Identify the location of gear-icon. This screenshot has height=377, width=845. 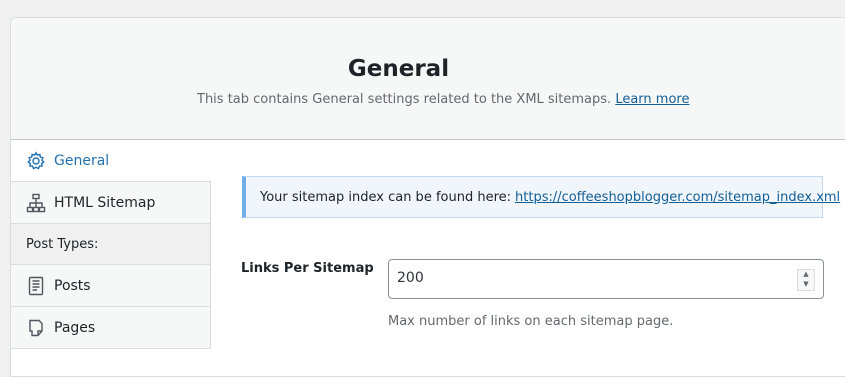
(36, 160).